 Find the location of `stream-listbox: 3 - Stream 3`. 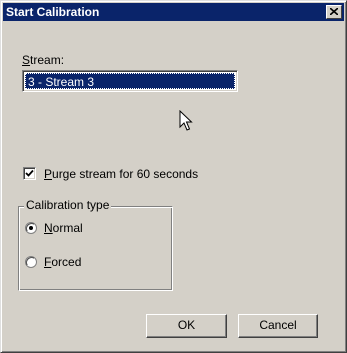

stream-listbox: 3 - Stream 3 is located at coordinates (130, 81).